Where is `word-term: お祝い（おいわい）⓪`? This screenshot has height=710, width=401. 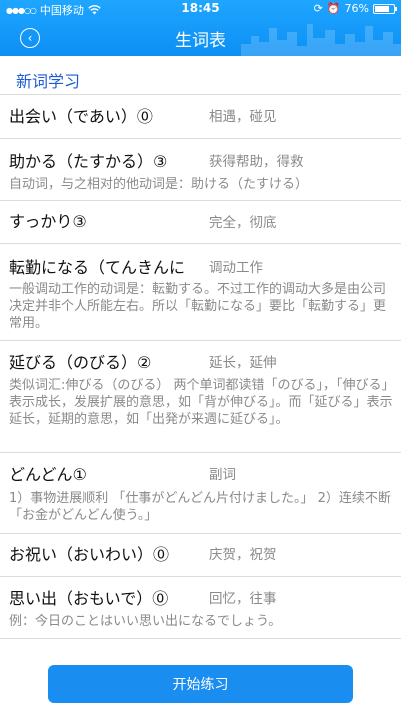
word-term: お祝い（おいわい）⓪ is located at coordinates (89, 553).